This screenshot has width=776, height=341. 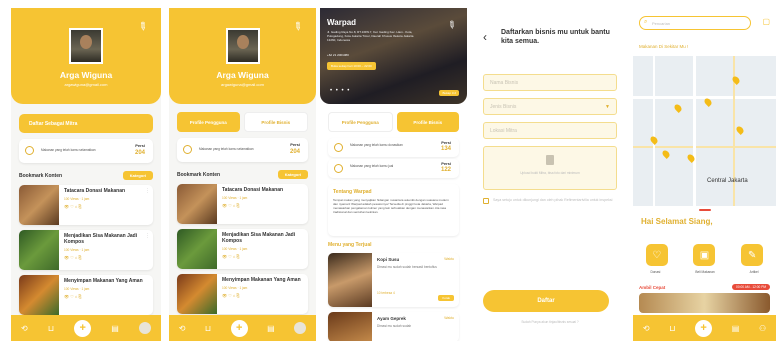 I want to click on user-icon: ⚇, so click(x=762, y=328).